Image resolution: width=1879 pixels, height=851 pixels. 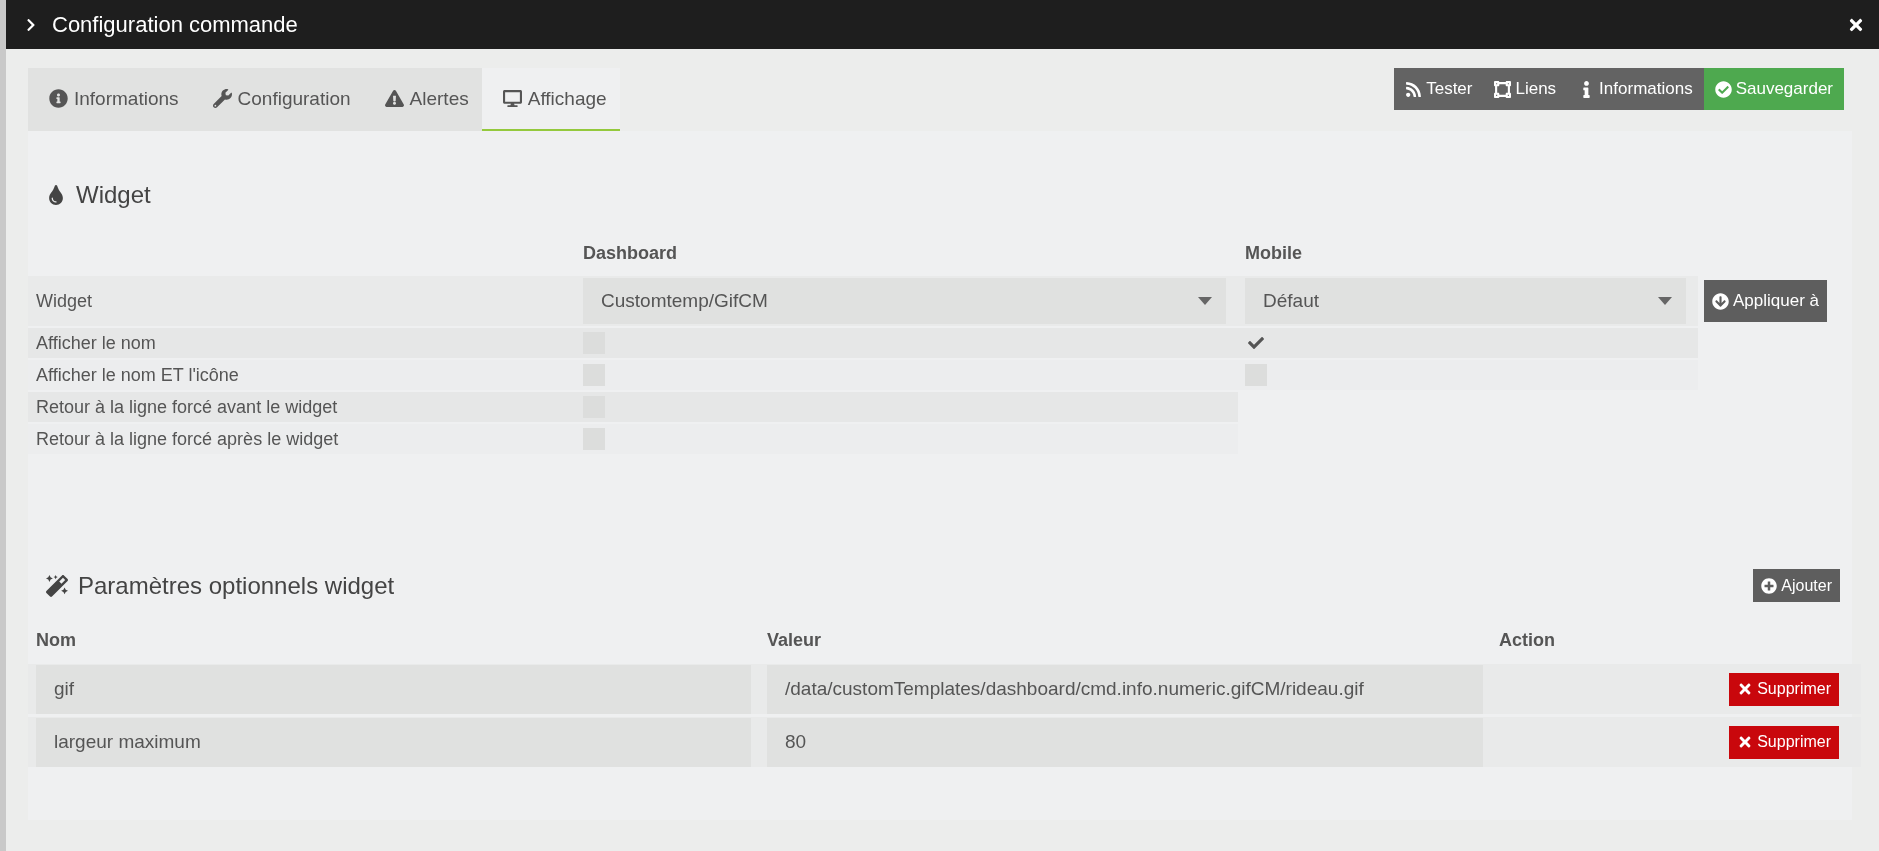 I want to click on apply-button: Appliquer à, so click(x=1765, y=301).